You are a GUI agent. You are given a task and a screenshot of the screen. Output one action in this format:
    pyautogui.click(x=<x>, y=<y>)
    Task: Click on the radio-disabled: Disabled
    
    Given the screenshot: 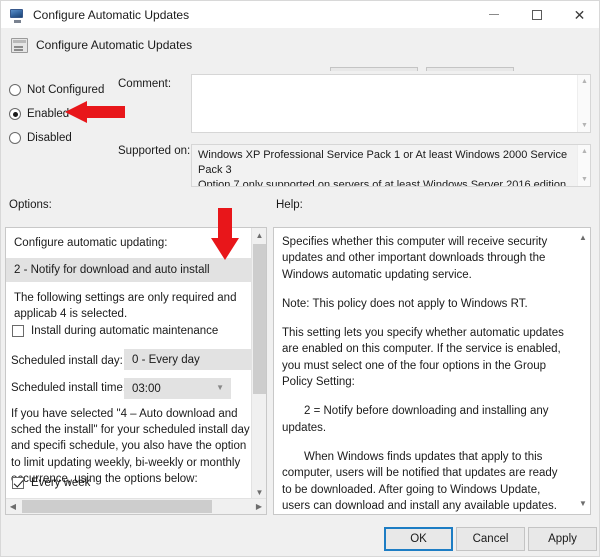 What is the action you would take?
    pyautogui.click(x=40, y=138)
    